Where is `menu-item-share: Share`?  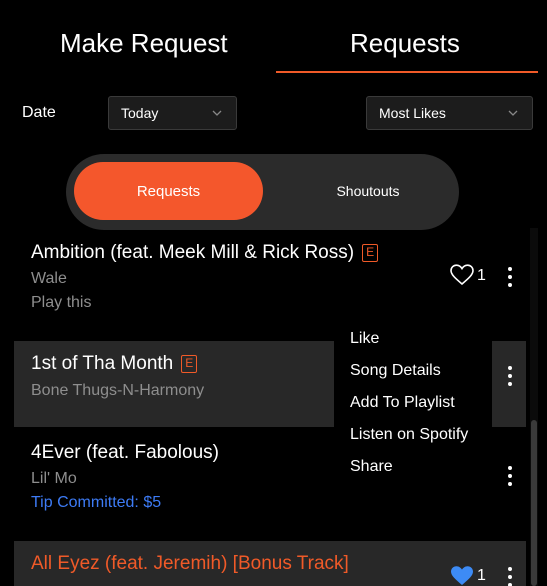
menu-item-share: Share is located at coordinates (371, 467).